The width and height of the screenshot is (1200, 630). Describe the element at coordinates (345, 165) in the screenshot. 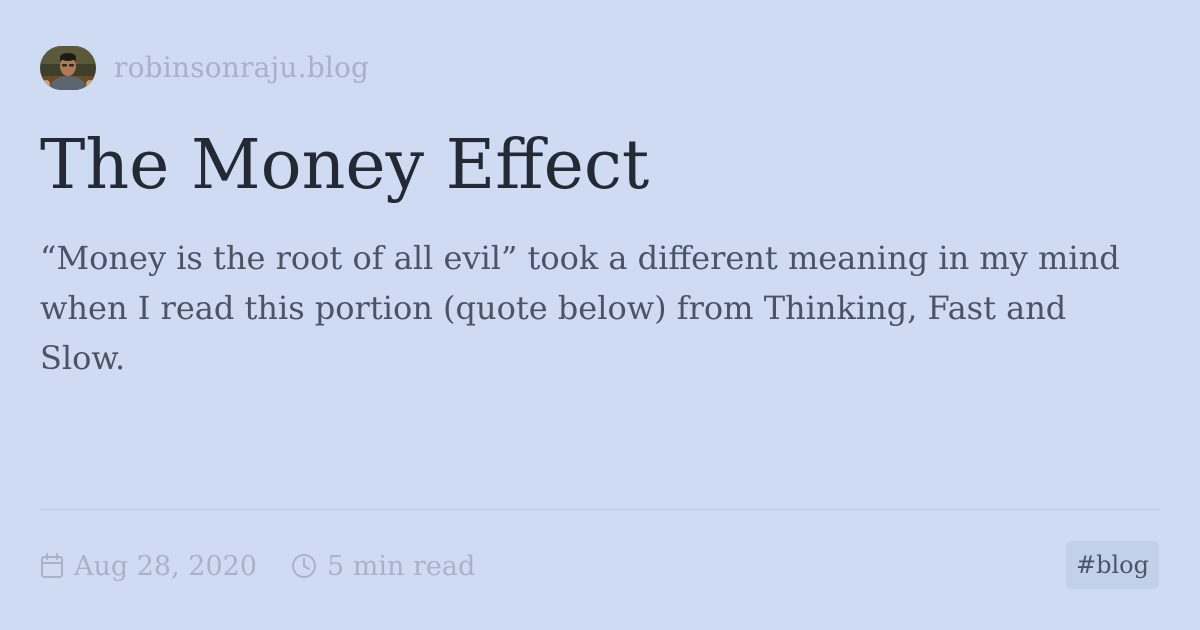

I see `post-title: The Money Effect` at that location.